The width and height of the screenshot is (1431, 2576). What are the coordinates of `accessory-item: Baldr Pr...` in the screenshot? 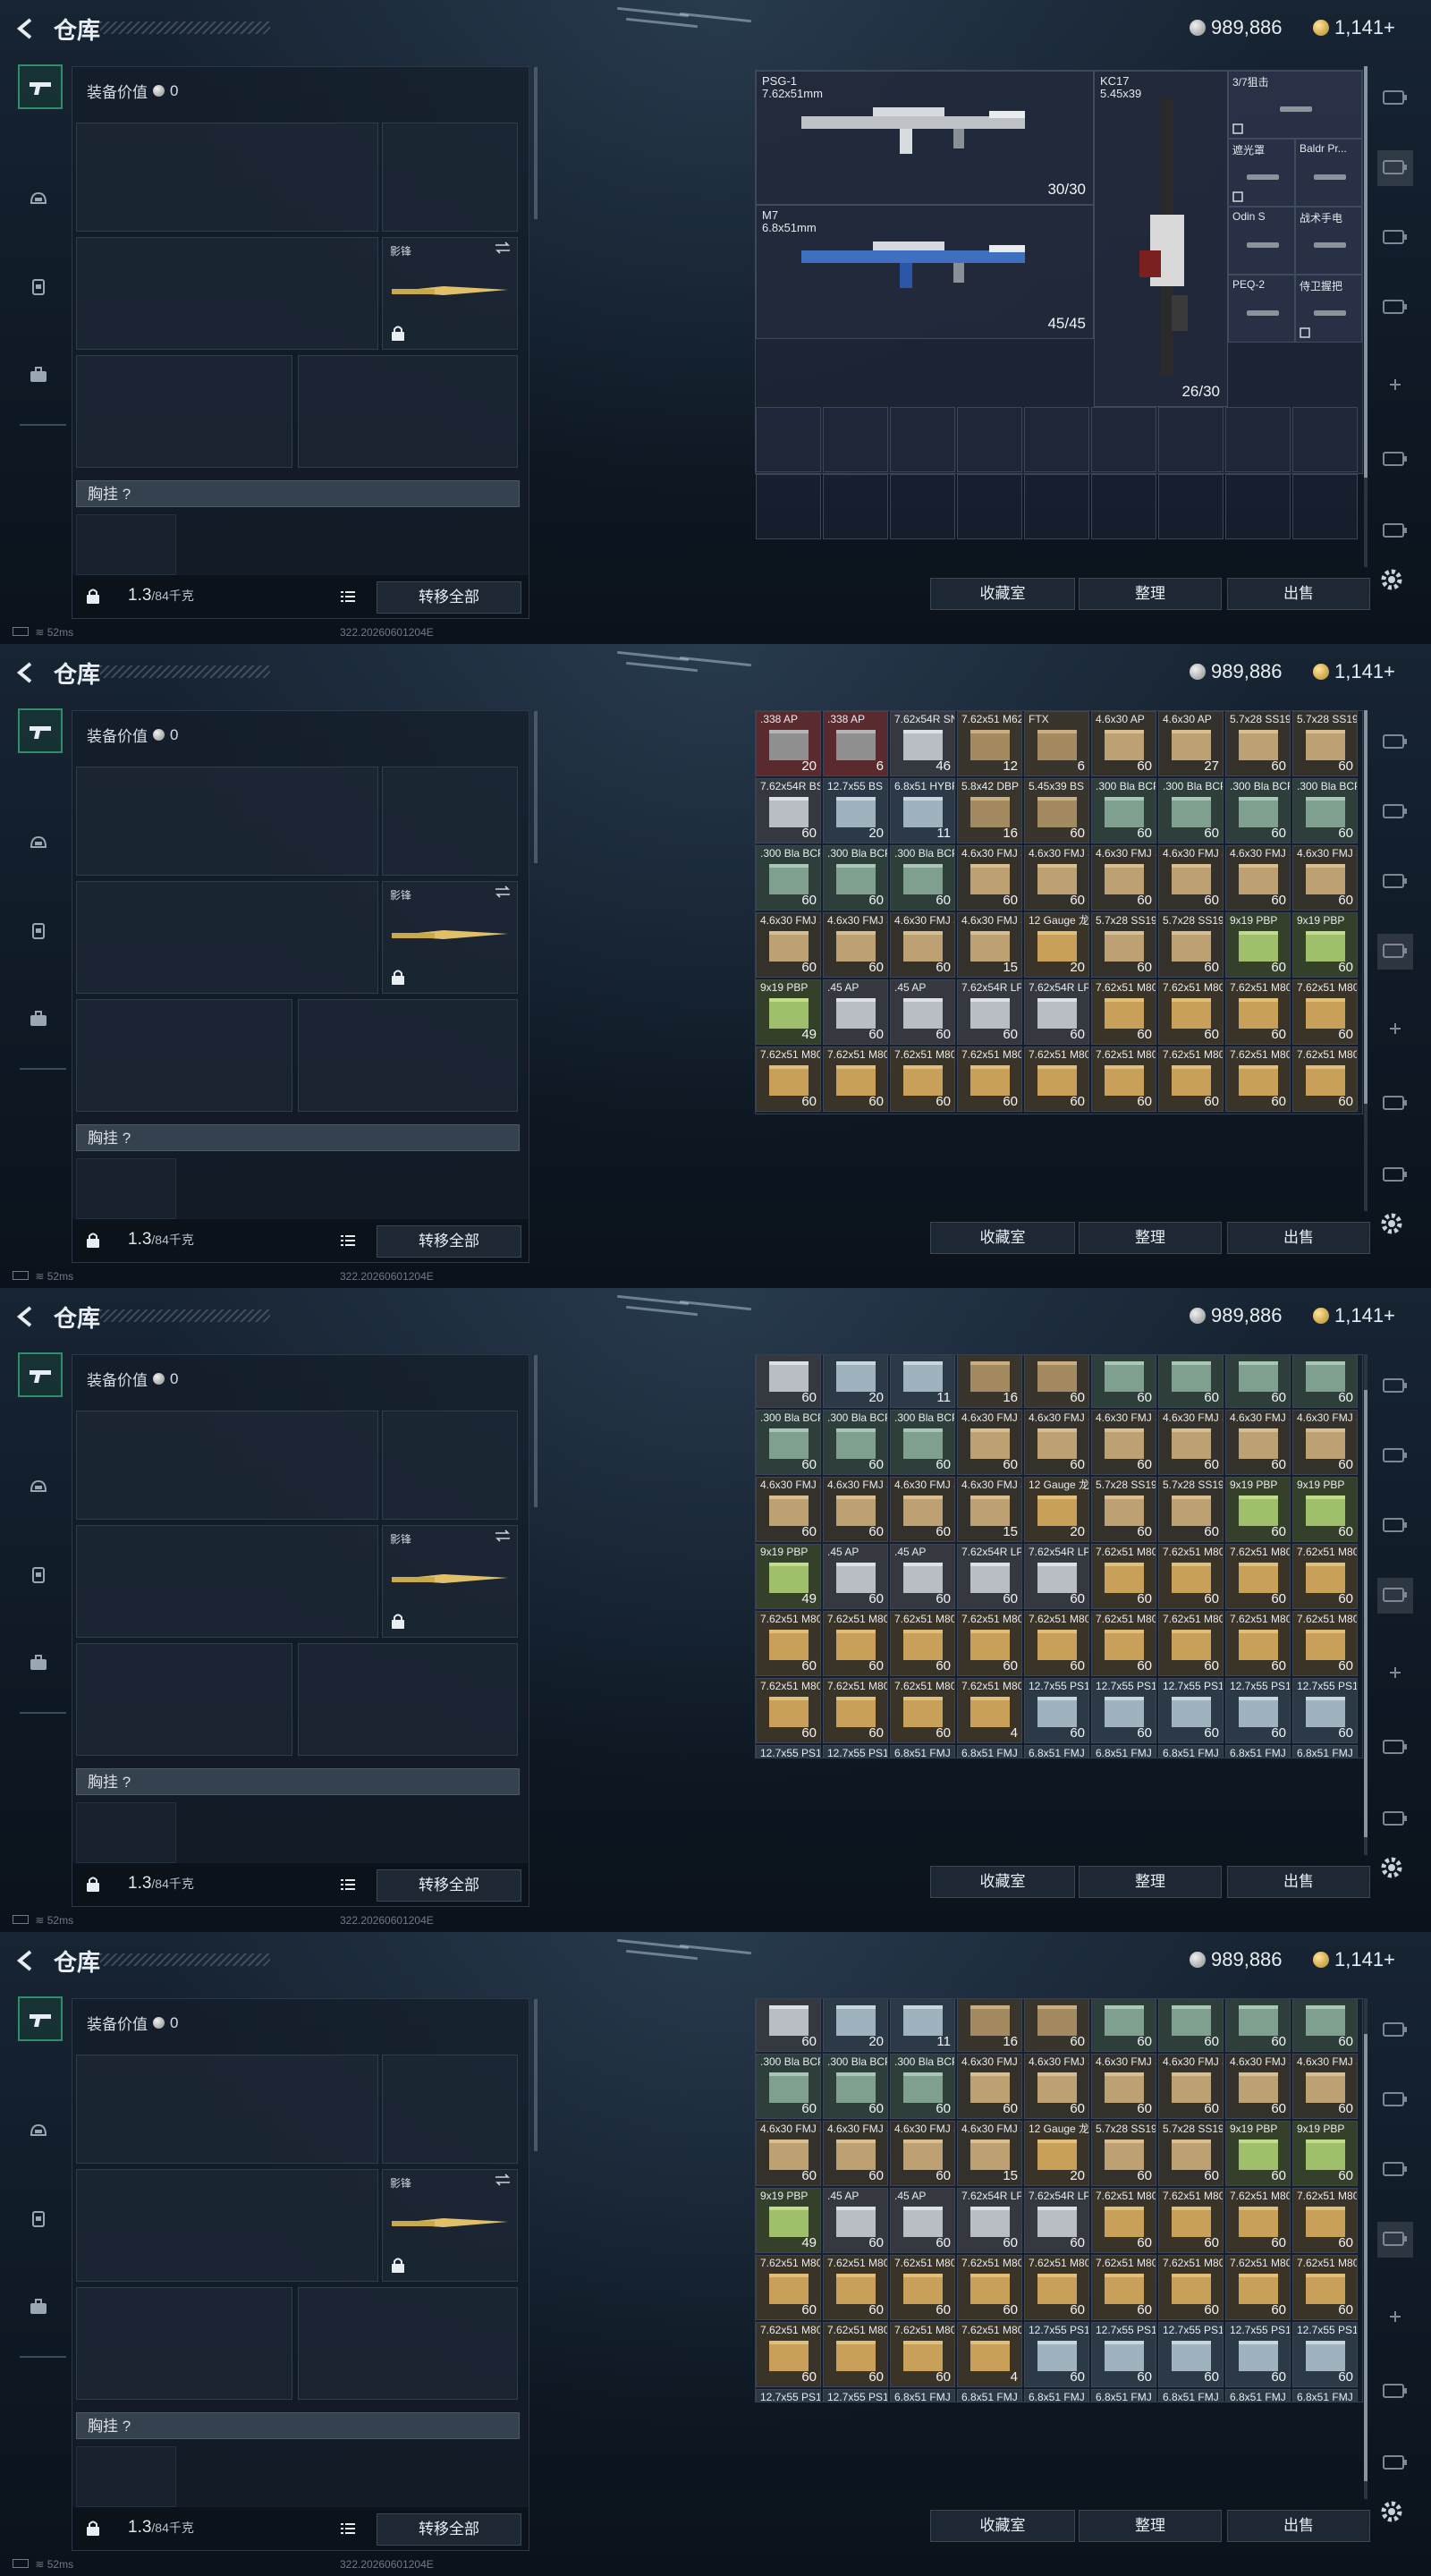 It's located at (1328, 173).